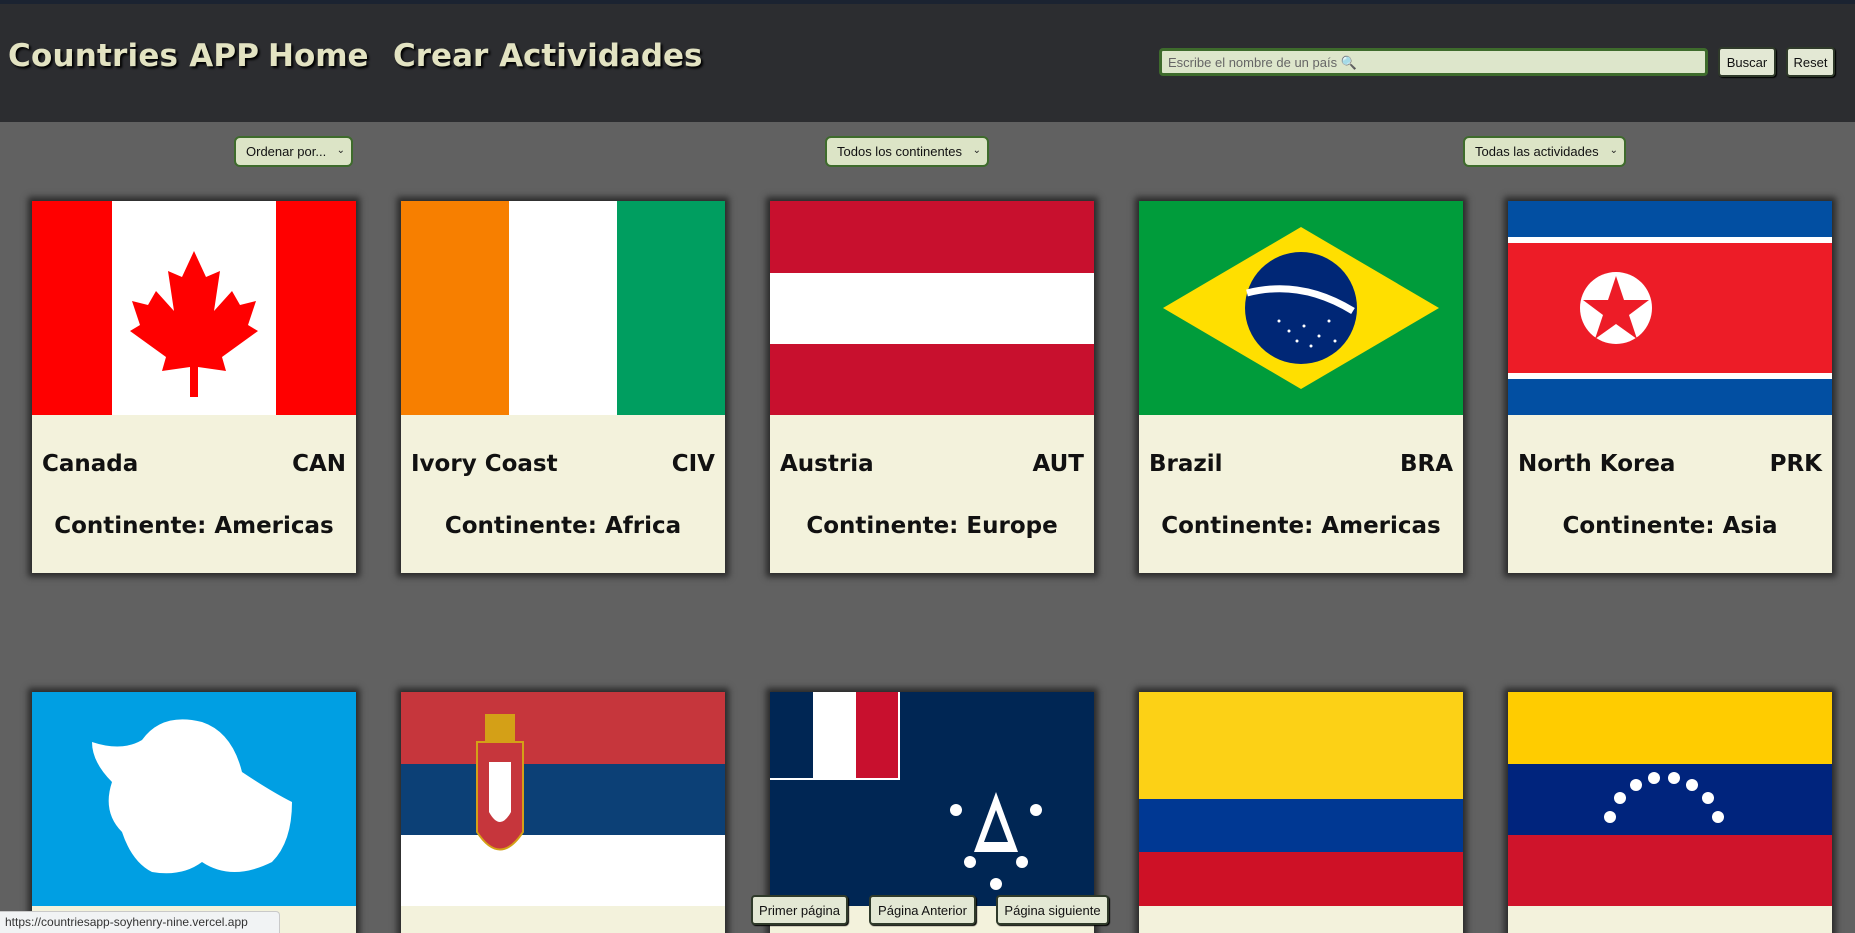  Describe the element at coordinates (1670, 799) in the screenshot. I see `venezuela-flag` at that location.